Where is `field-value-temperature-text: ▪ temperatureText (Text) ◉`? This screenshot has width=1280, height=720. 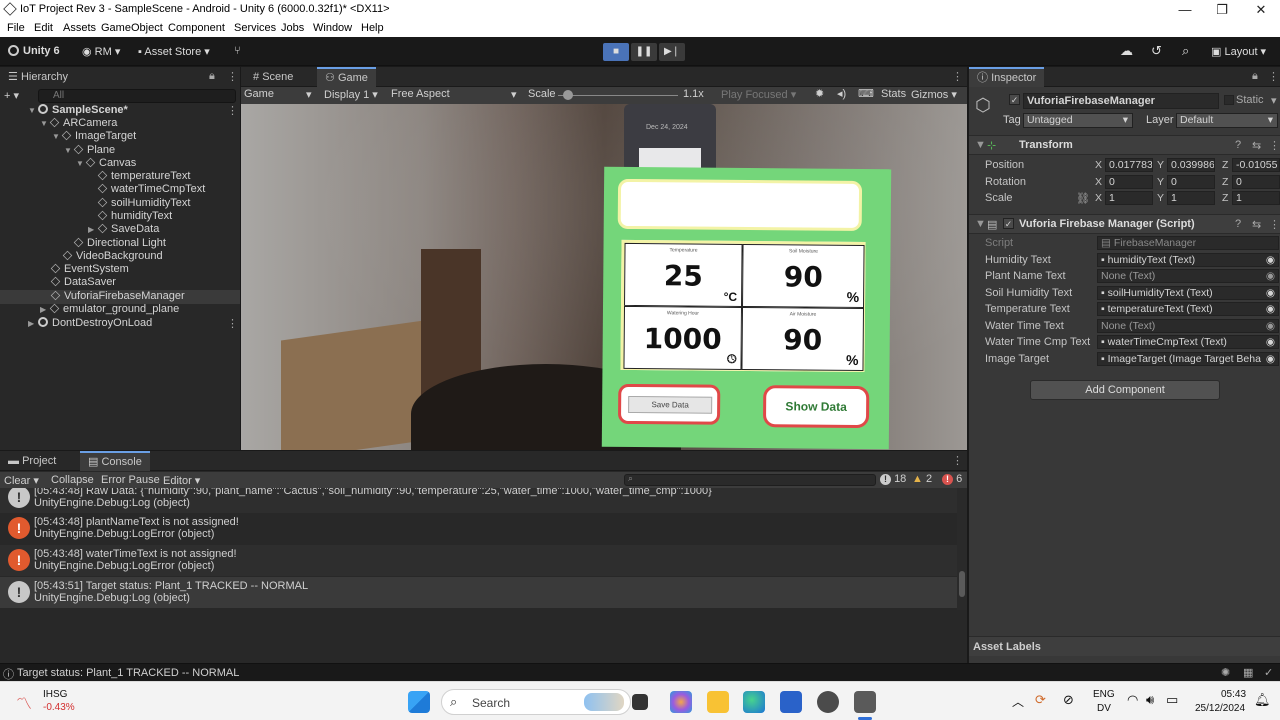
field-value-temperature-text: ▪ temperatureText (Text) ◉ is located at coordinates (1188, 309).